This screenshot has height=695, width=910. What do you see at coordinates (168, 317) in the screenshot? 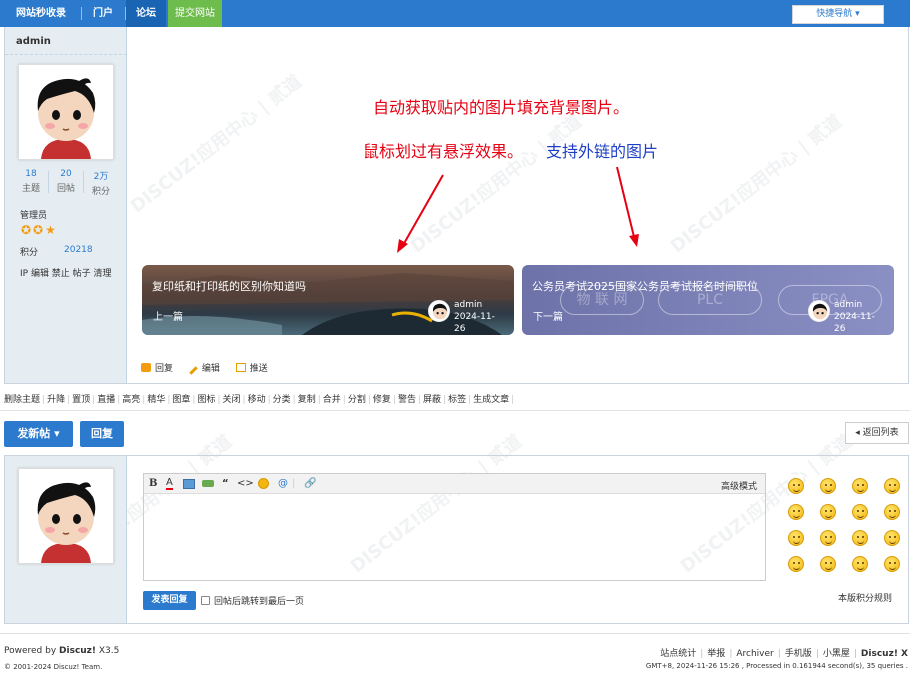
I see `prev-thread-label: 上一篇` at bounding box center [168, 317].